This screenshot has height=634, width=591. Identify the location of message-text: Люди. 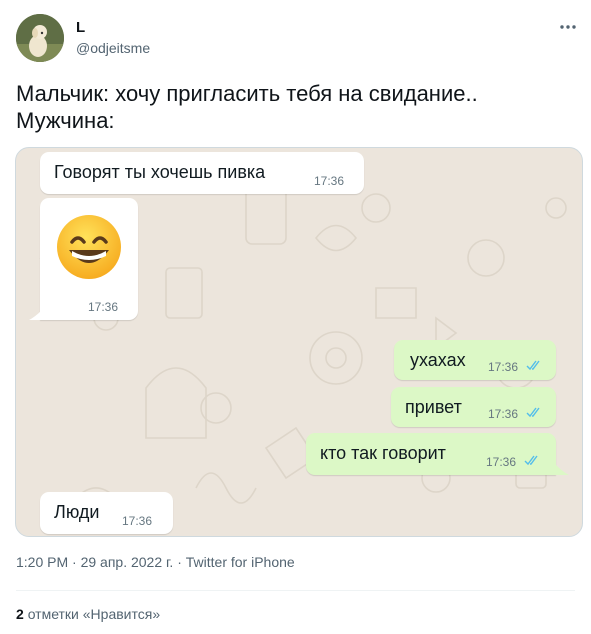
(77, 512).